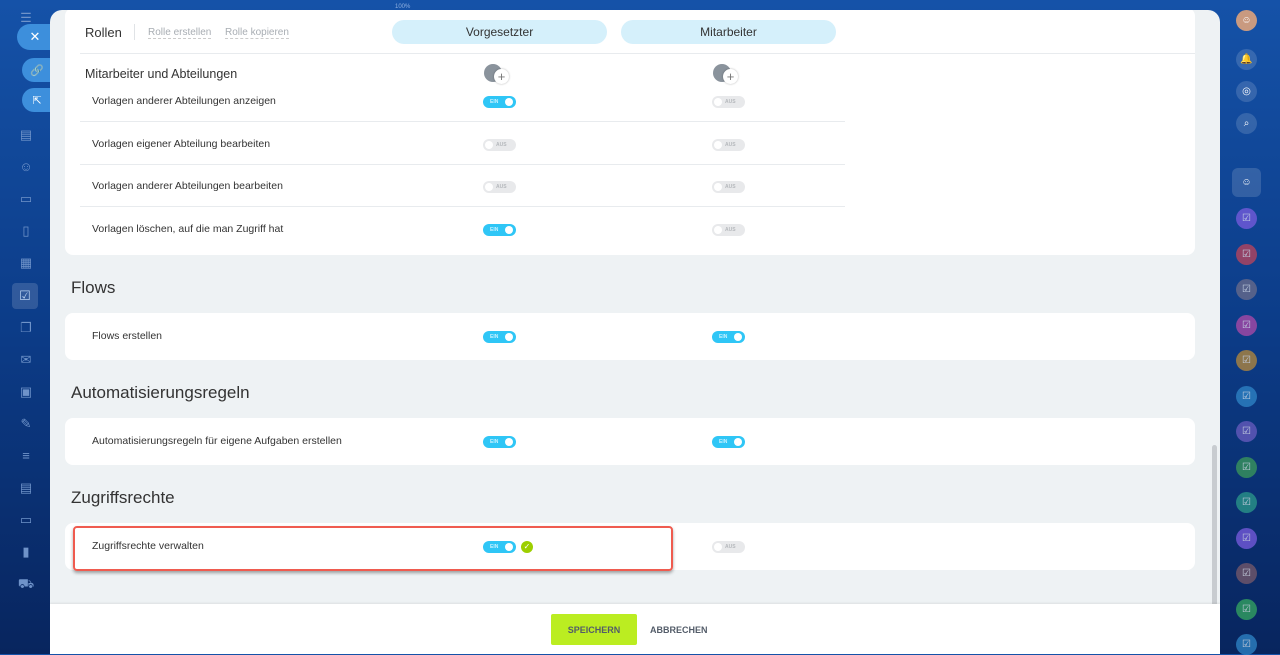  I want to click on tasks-icon: ☑, so click(25, 296).